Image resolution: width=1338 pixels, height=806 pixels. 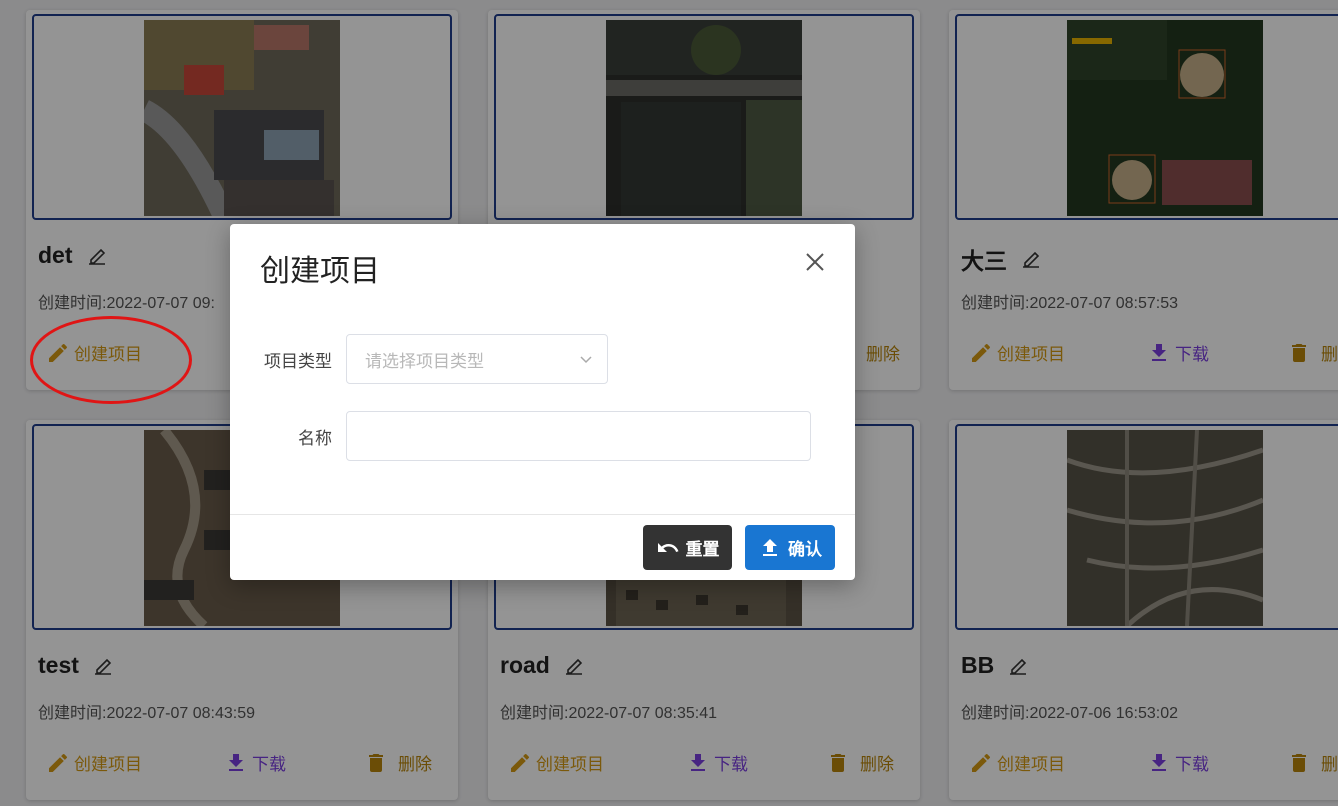 What do you see at coordinates (542, 514) in the screenshot?
I see `dialog-divider` at bounding box center [542, 514].